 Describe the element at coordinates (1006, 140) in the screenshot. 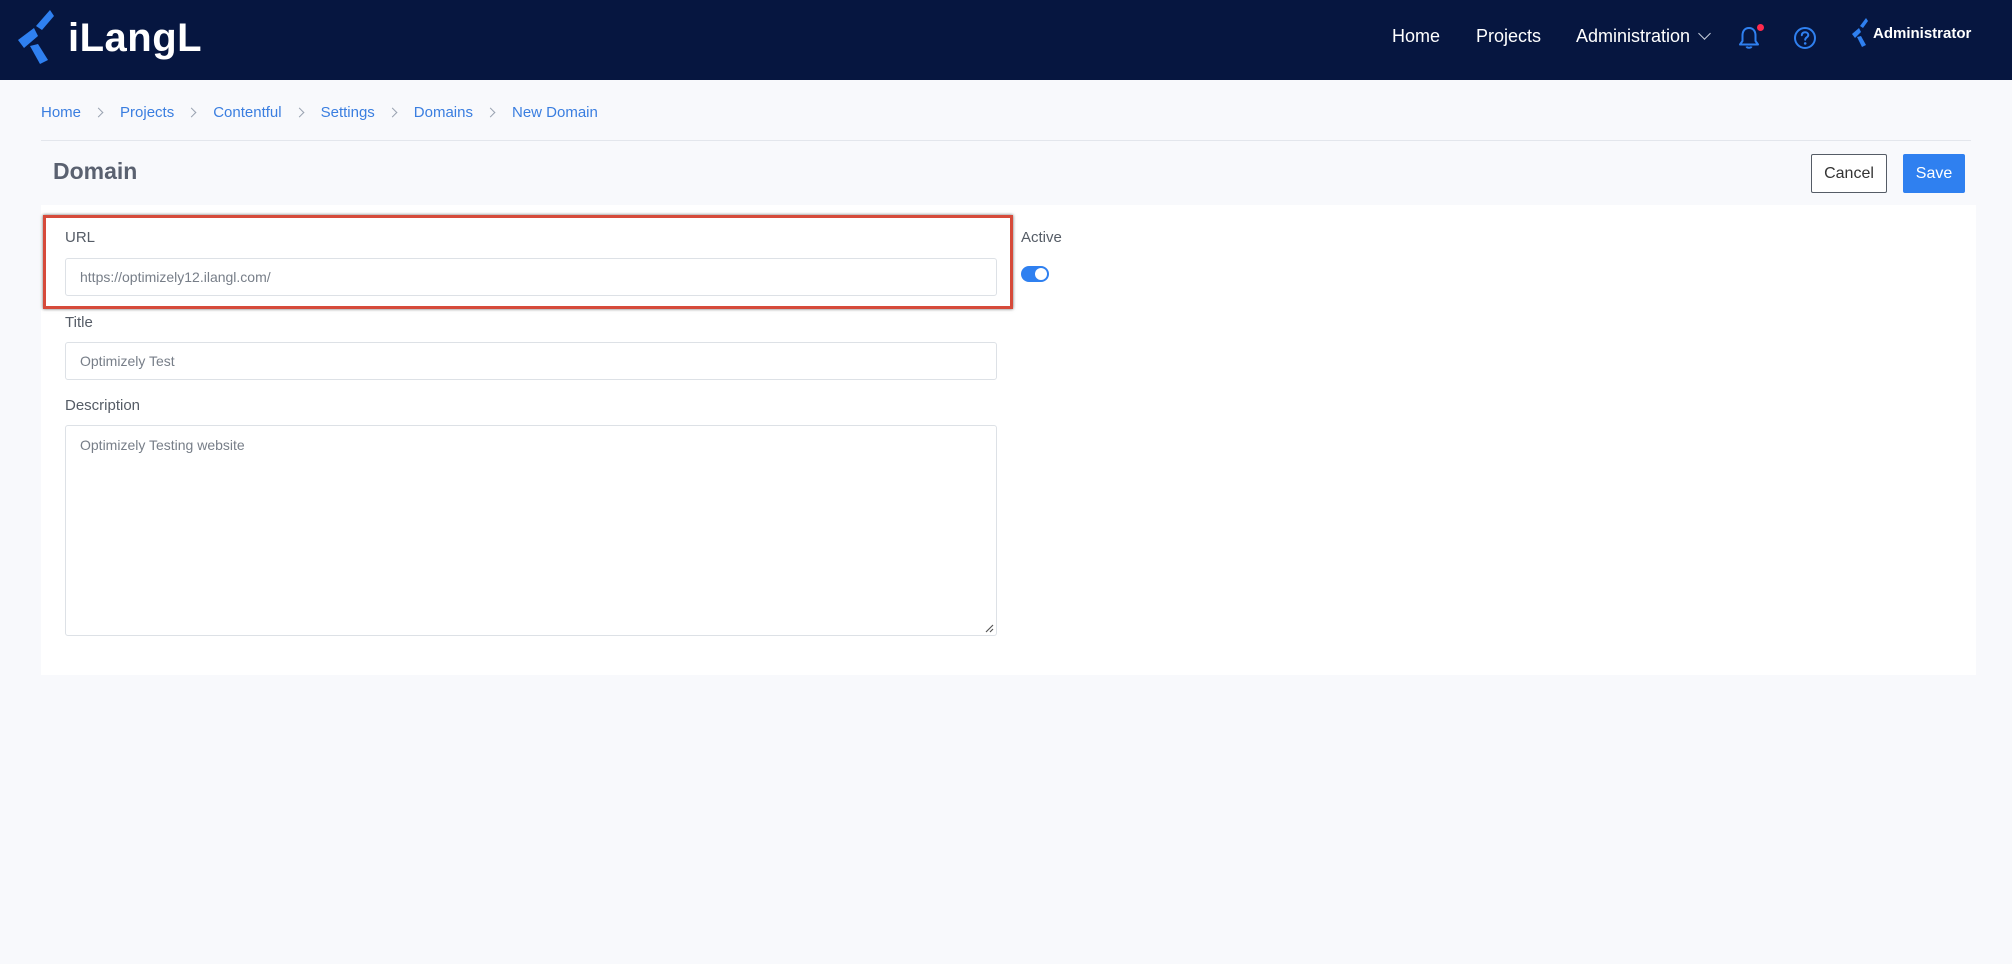

I see `breadcrumb-divider` at that location.